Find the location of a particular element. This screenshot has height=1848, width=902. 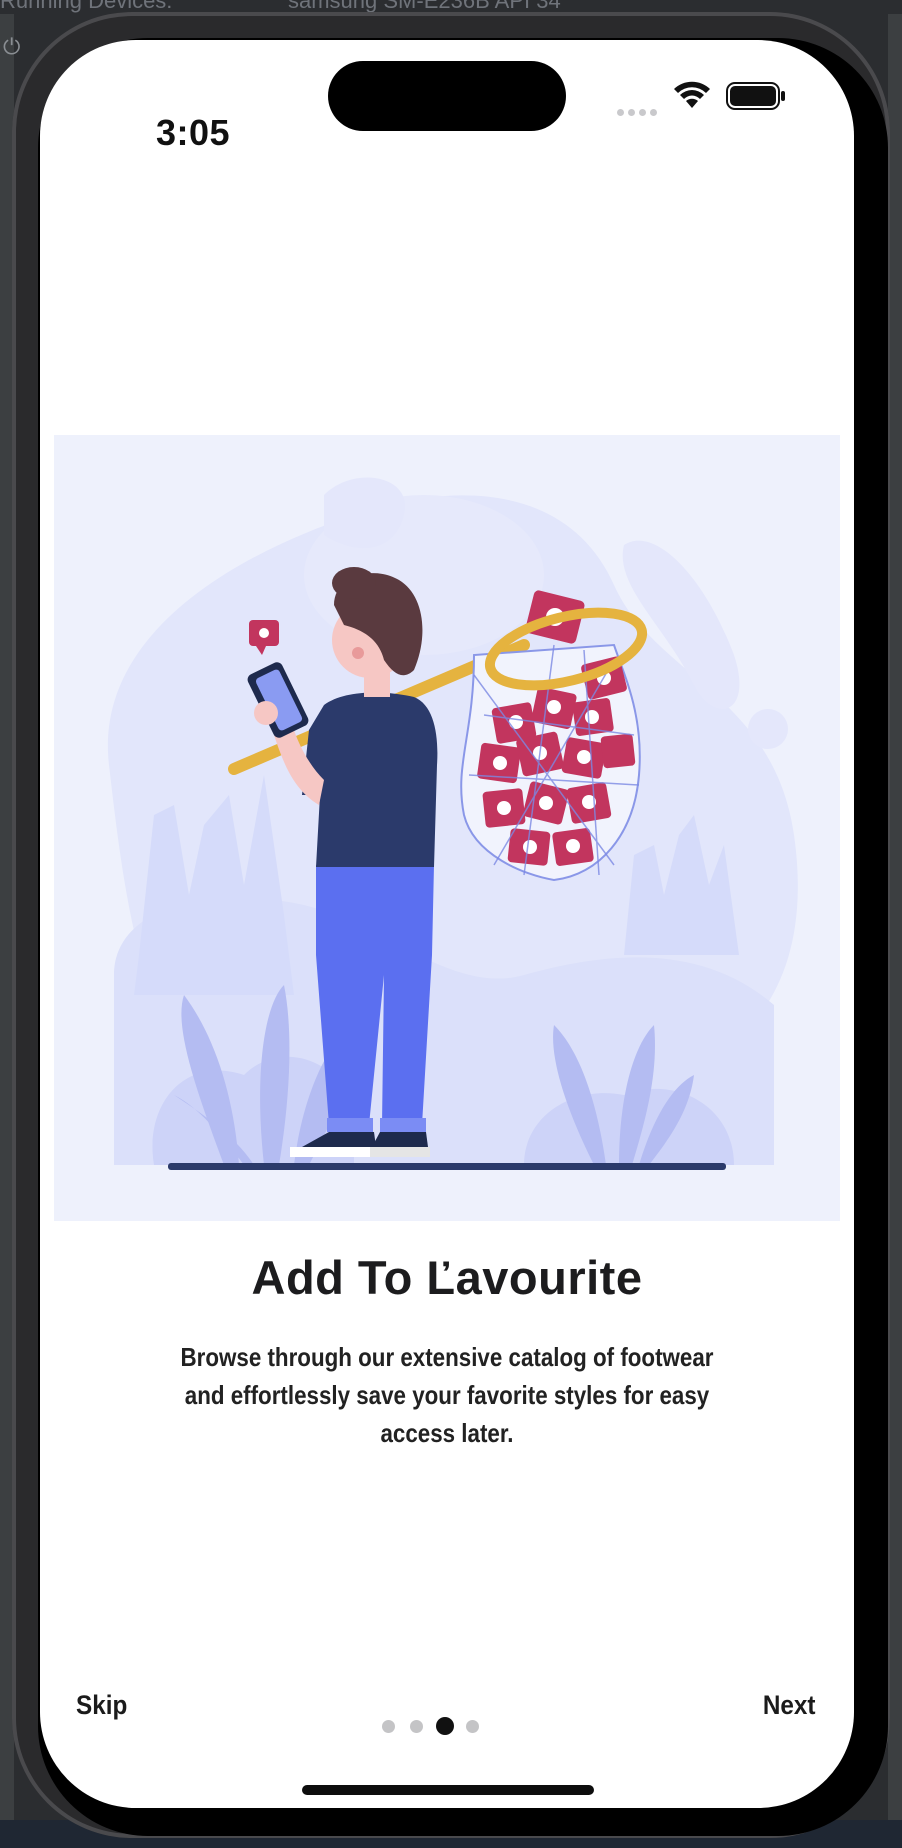

ide-panel-title: Running Devices: is located at coordinates (86, 6).